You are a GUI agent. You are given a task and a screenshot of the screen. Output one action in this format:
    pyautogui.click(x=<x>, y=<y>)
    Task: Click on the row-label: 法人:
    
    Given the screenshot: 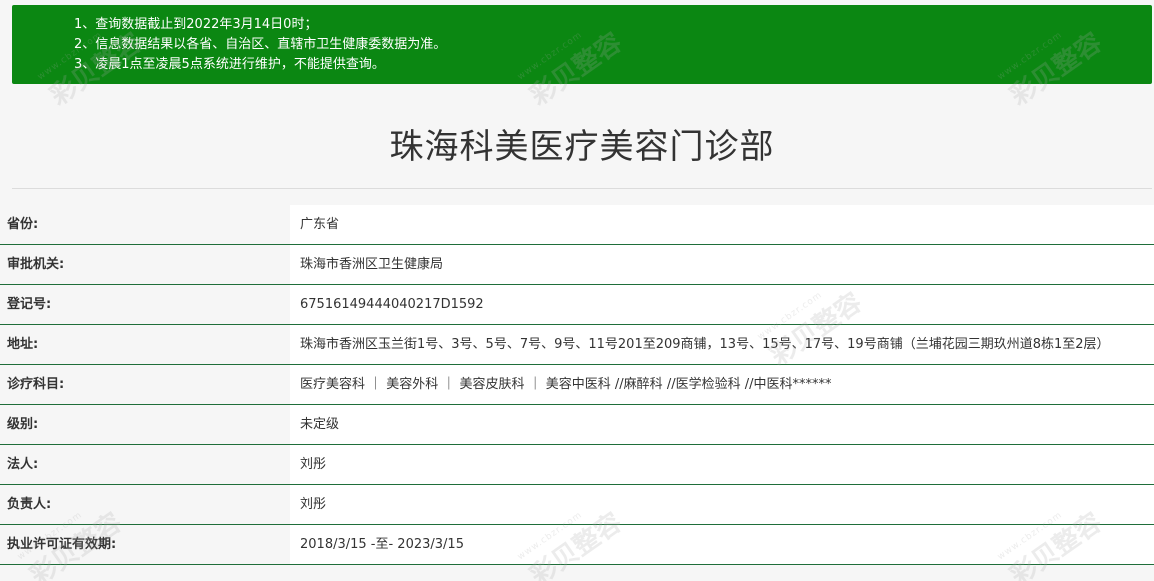 What is the action you would take?
    pyautogui.click(x=145, y=464)
    